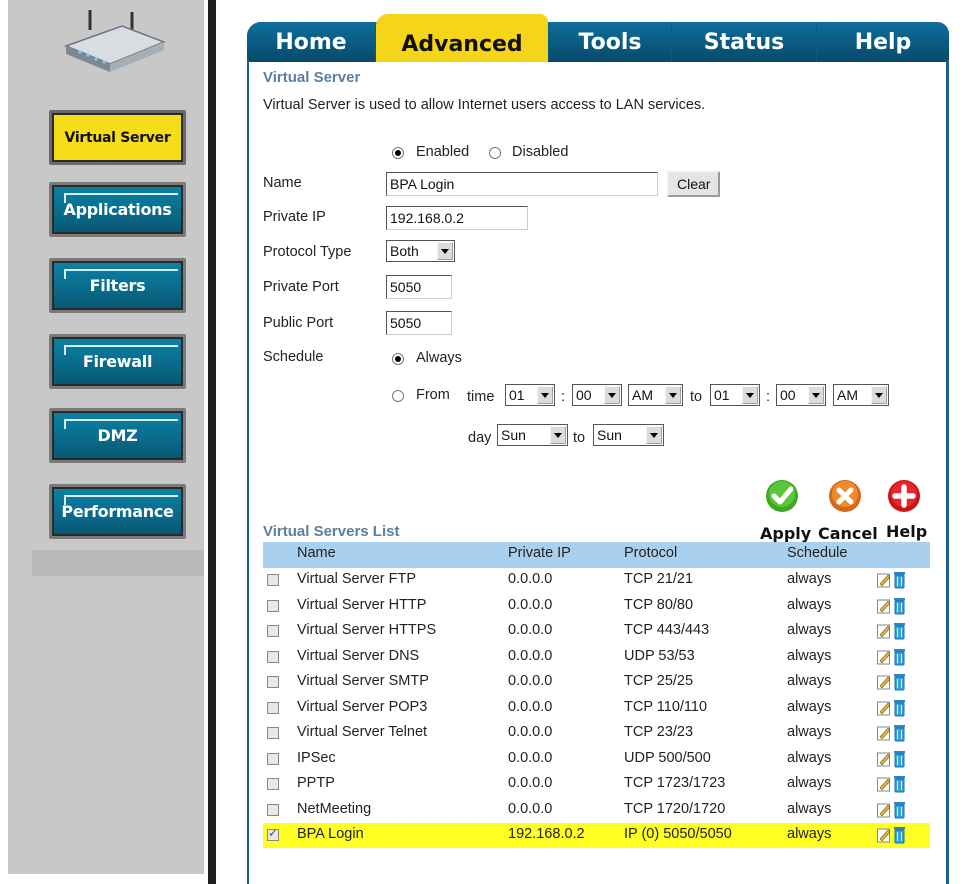 The width and height of the screenshot is (963, 884). I want to click on checkmark-icon, so click(782, 496).